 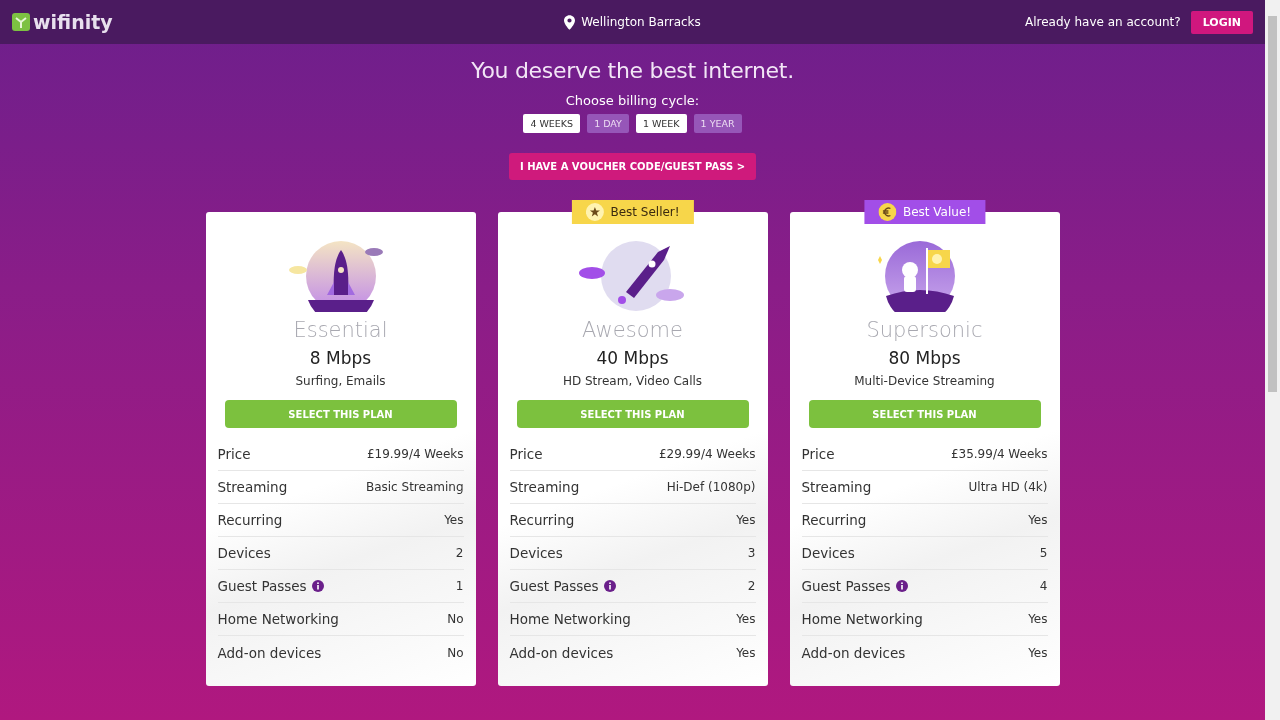 I want to click on euro-coin-icon, so click(x=886, y=212).